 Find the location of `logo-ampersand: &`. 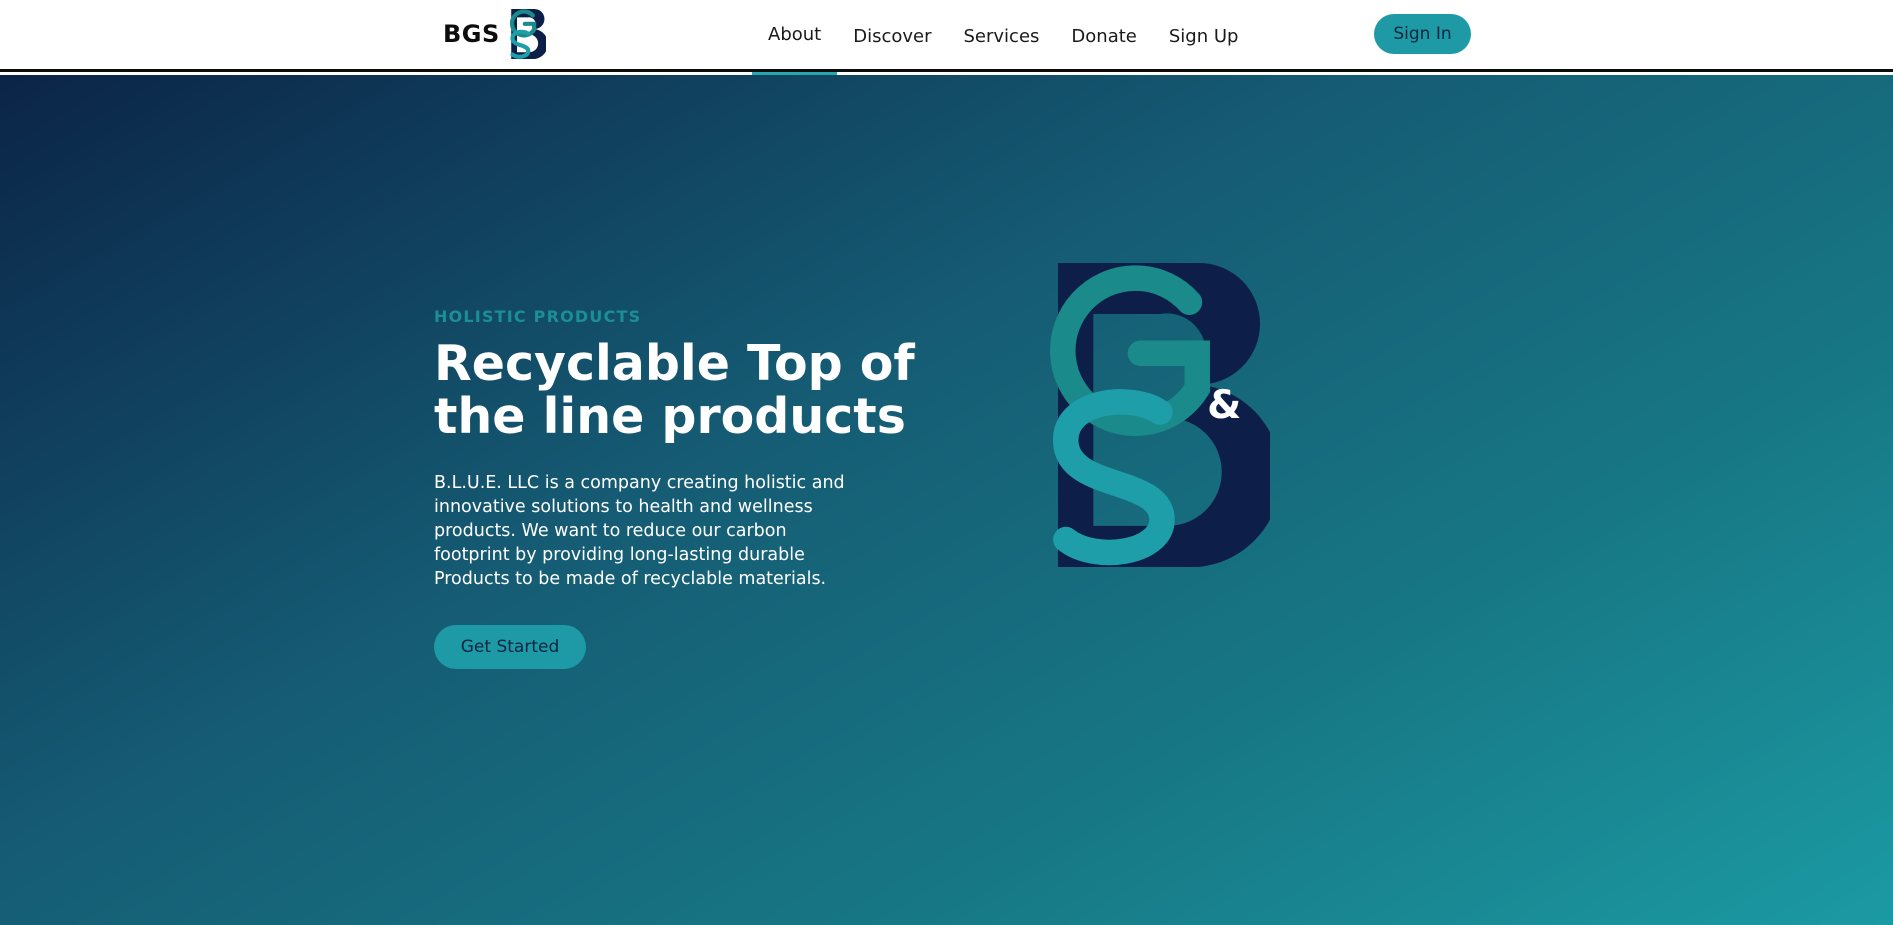

logo-ampersand: & is located at coordinates (1224, 405).